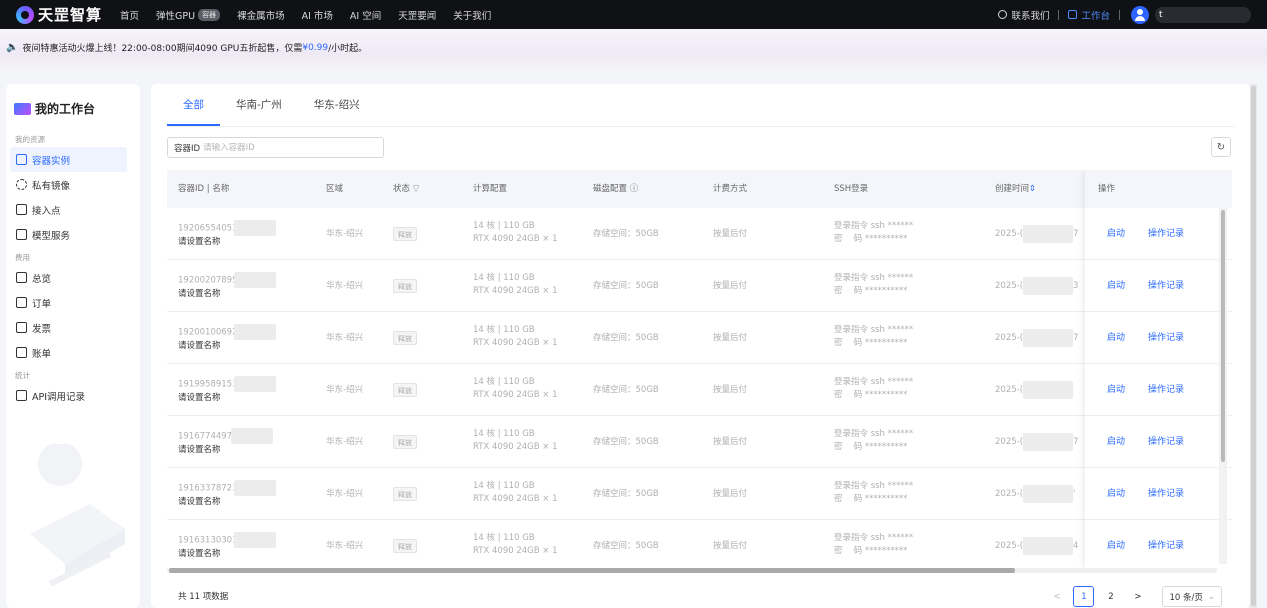 The height and width of the screenshot is (608, 1267). I want to click on filter-icon: ▽, so click(416, 189).